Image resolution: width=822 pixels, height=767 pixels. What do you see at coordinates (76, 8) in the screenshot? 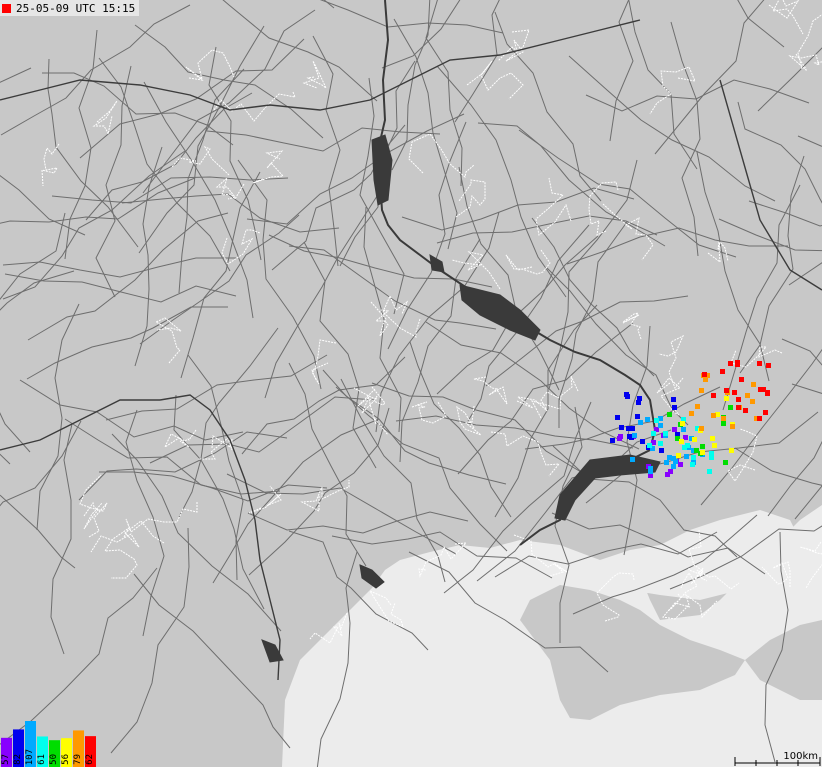
I see `timestamp-text: 25-05-09 UTC 15:15` at bounding box center [76, 8].